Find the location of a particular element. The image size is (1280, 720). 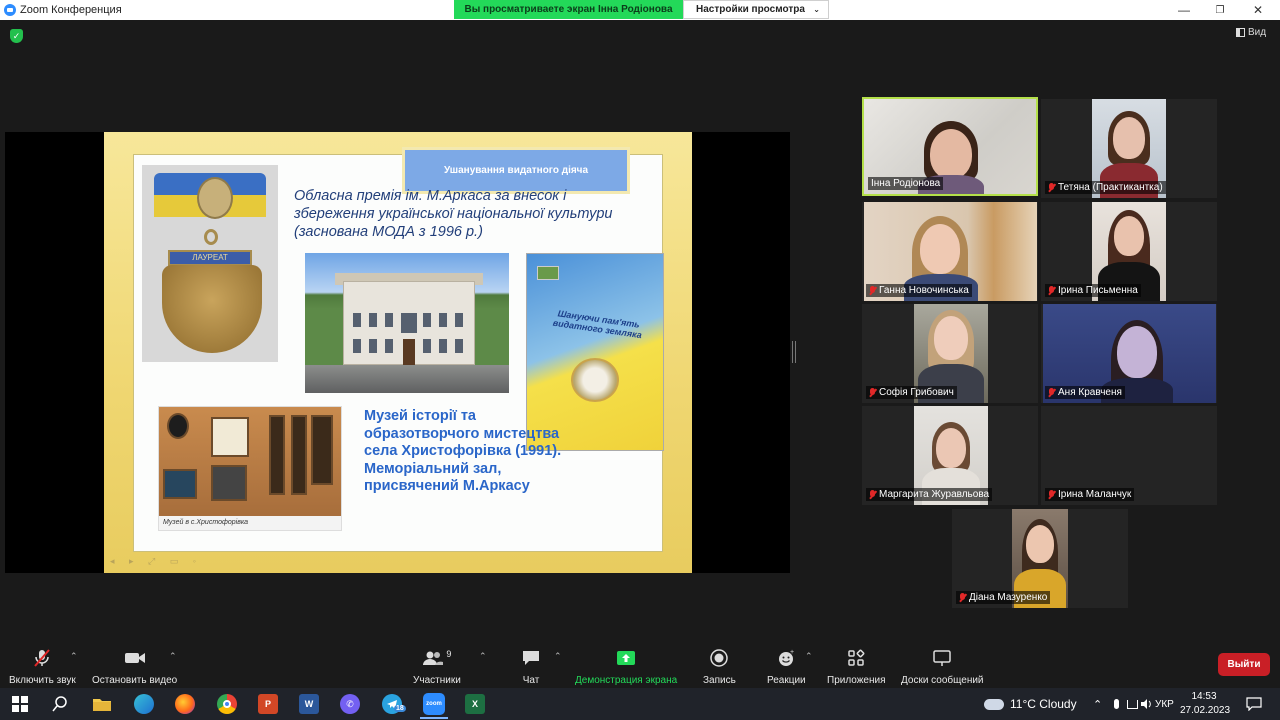

security-shield-icon: ✓ is located at coordinates (16, 36).